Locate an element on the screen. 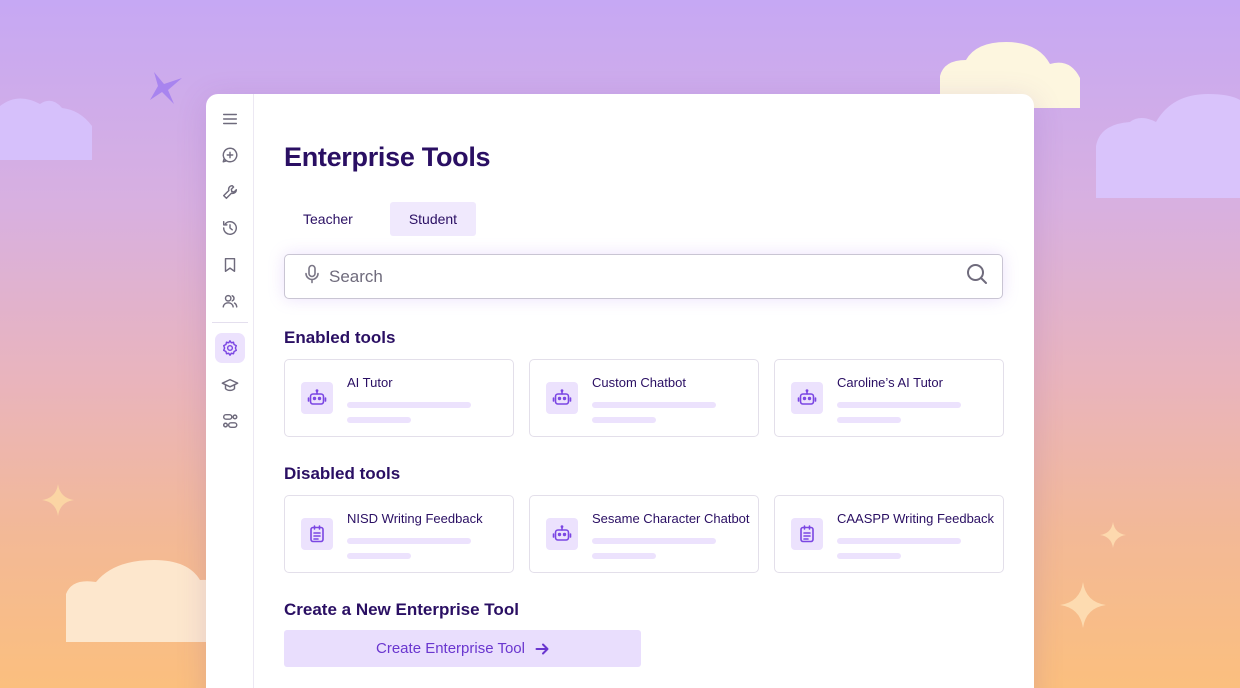 Image resolution: width=1240 pixels, height=688 pixels. cloud-decoration-left is located at coordinates (46, 129).